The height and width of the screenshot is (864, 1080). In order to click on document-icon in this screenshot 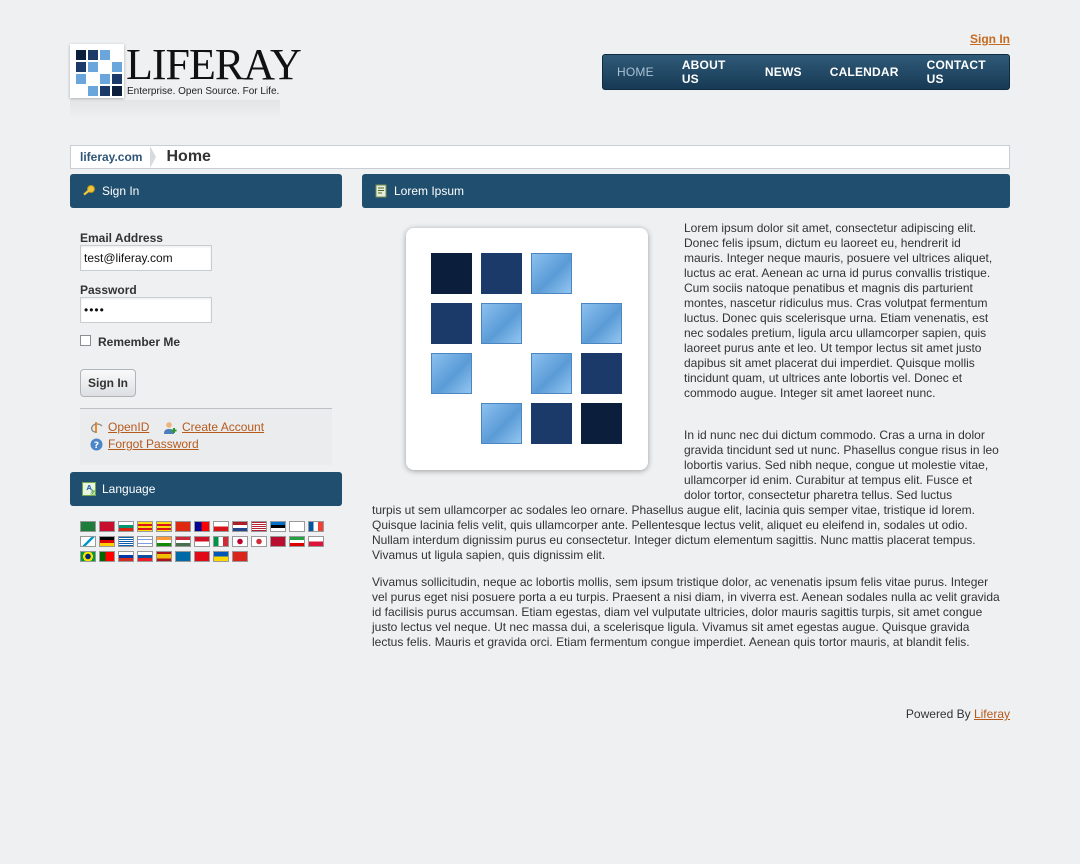, I will do `click(381, 191)`.